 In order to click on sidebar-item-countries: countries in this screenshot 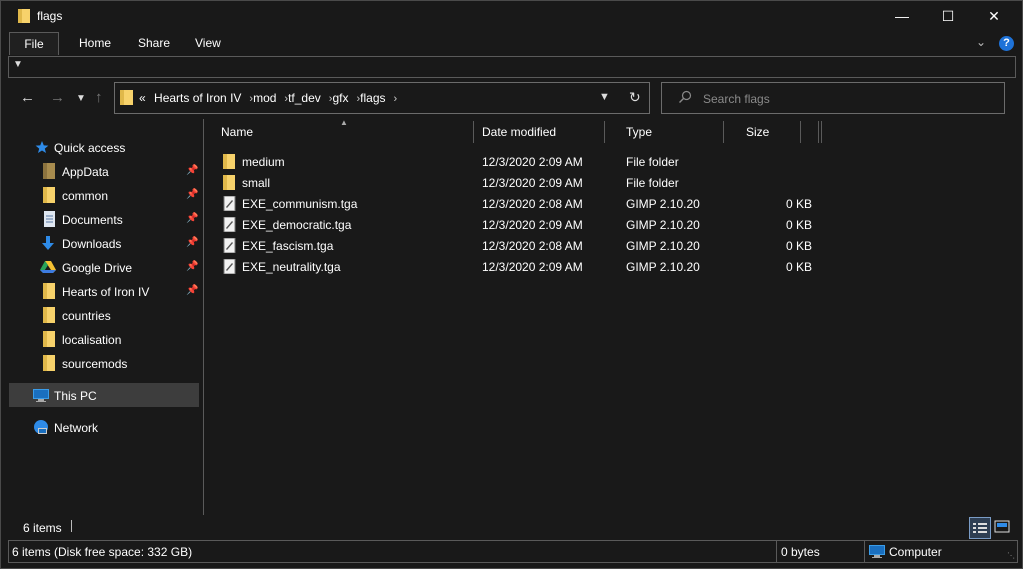, I will do `click(104, 315)`.